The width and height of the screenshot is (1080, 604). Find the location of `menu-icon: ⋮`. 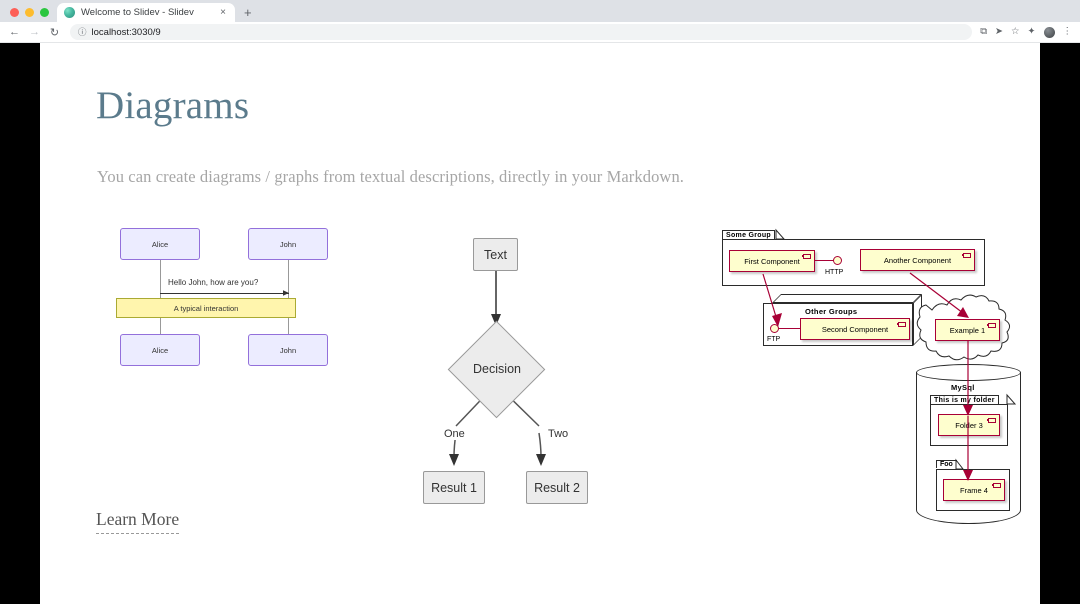

menu-icon: ⋮ is located at coordinates (1068, 32).